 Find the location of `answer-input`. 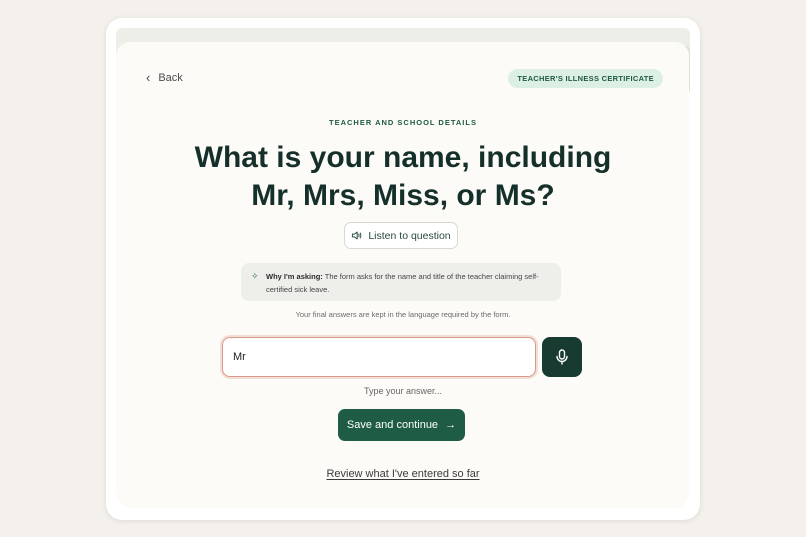

answer-input is located at coordinates (379, 357).